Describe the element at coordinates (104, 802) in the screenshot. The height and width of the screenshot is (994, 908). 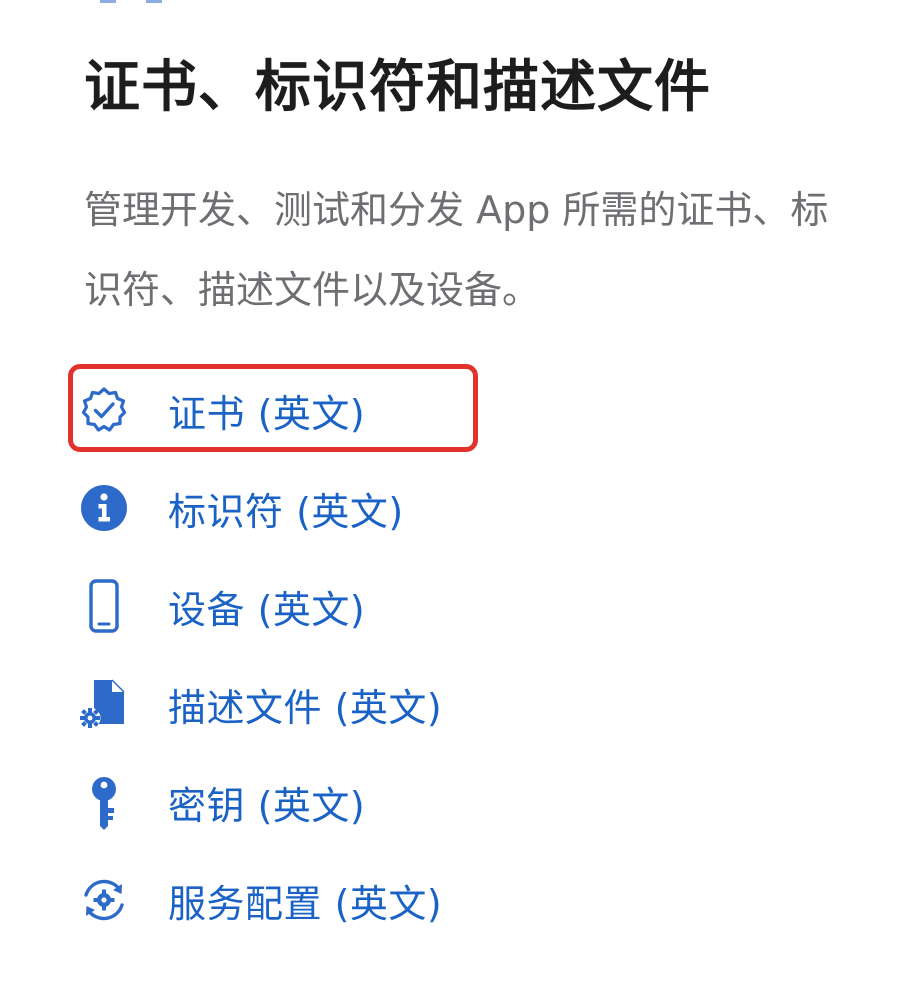
I see `key-icon` at that location.